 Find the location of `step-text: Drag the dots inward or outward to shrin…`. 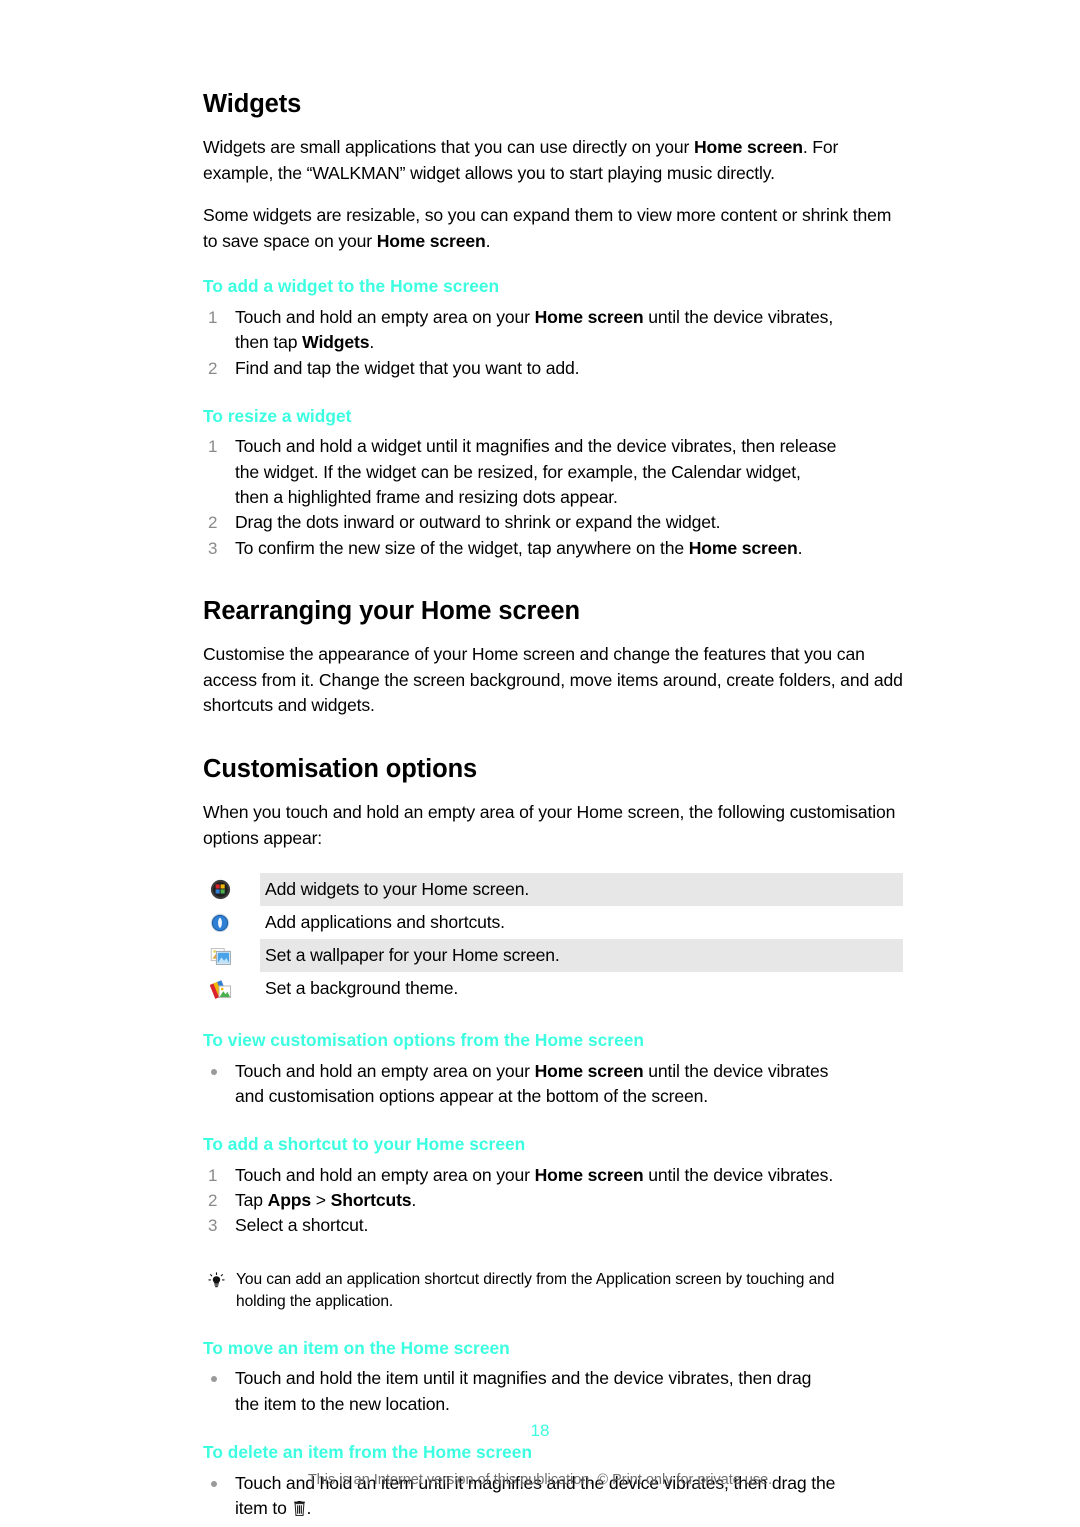

step-text: Drag the dots inward or outward to shrin… is located at coordinates (478, 522).